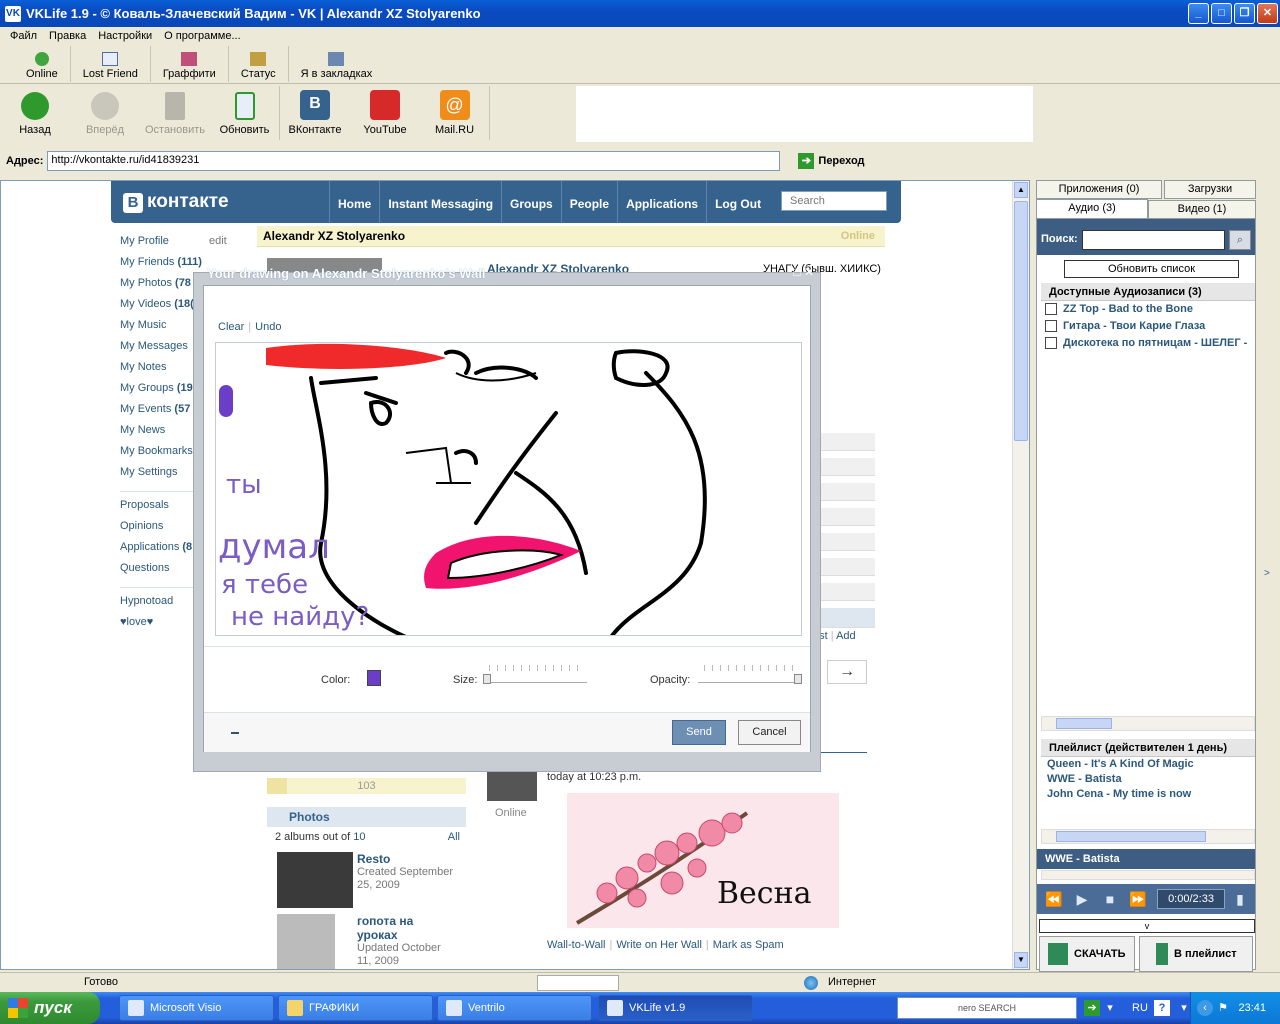  I want to click on menu-my-profile: My Profile edit, so click(190, 245).